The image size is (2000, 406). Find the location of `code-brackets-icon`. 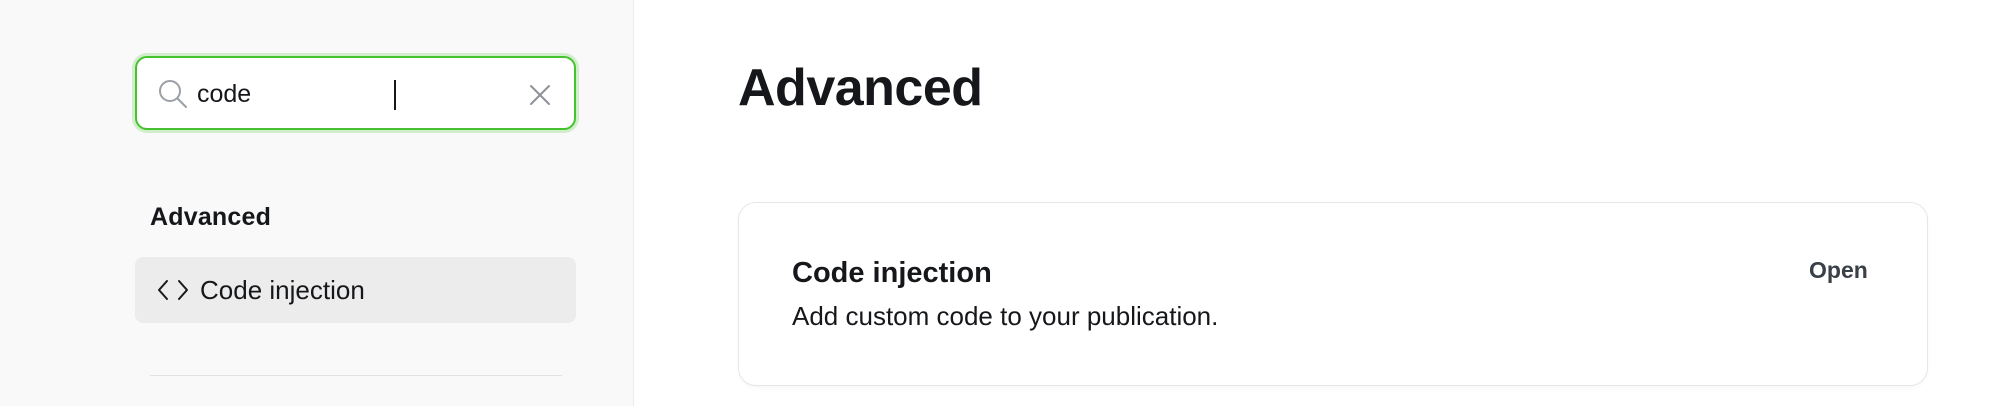

code-brackets-icon is located at coordinates (173, 290).